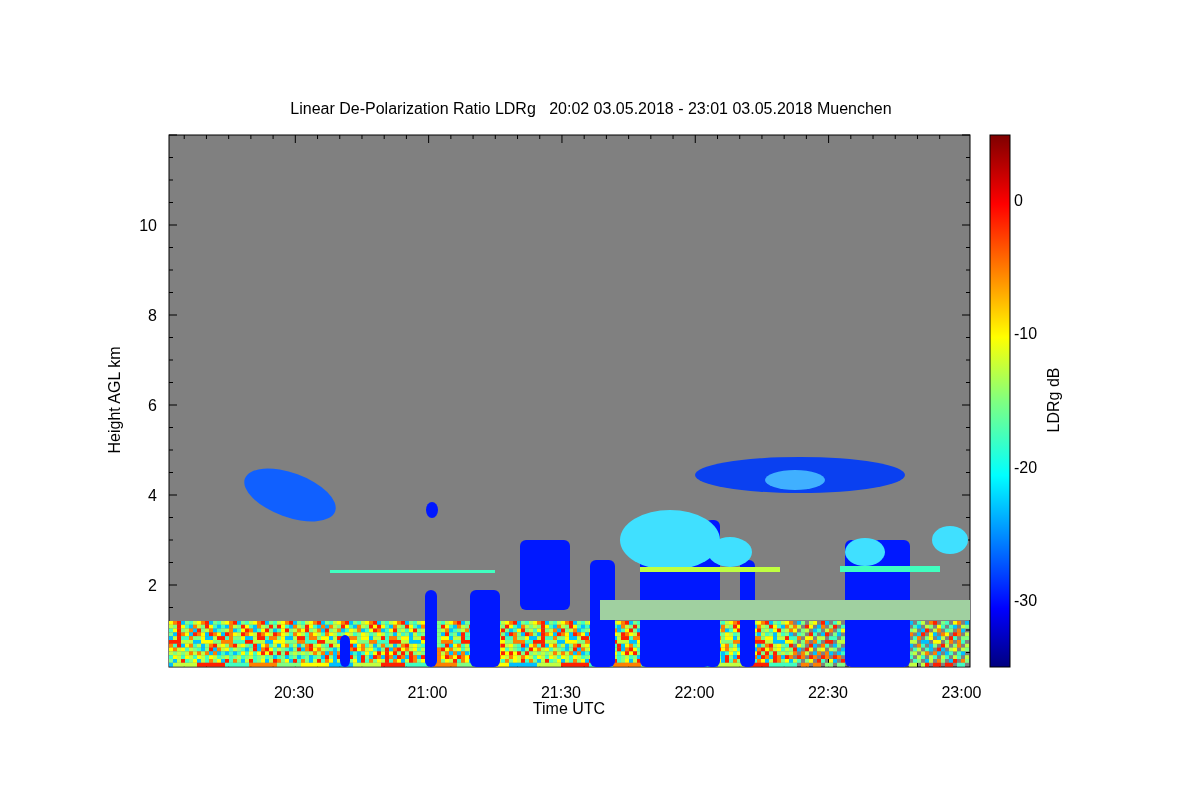 Image resolution: width=1200 pixels, height=800 pixels. I want to click on y-tick-label: 2, so click(152, 585).